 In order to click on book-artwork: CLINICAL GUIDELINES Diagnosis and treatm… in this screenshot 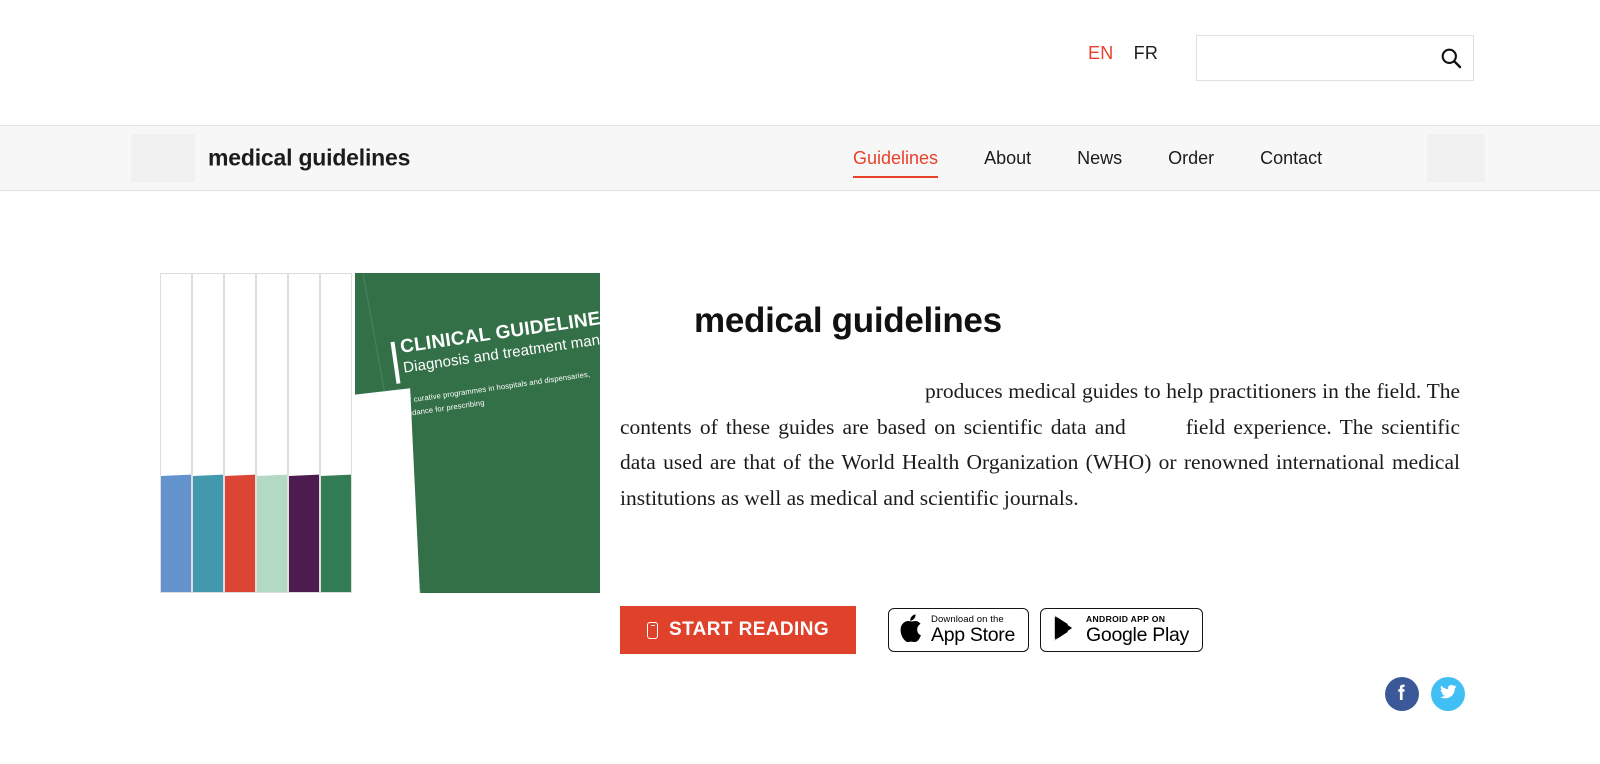, I will do `click(380, 433)`.